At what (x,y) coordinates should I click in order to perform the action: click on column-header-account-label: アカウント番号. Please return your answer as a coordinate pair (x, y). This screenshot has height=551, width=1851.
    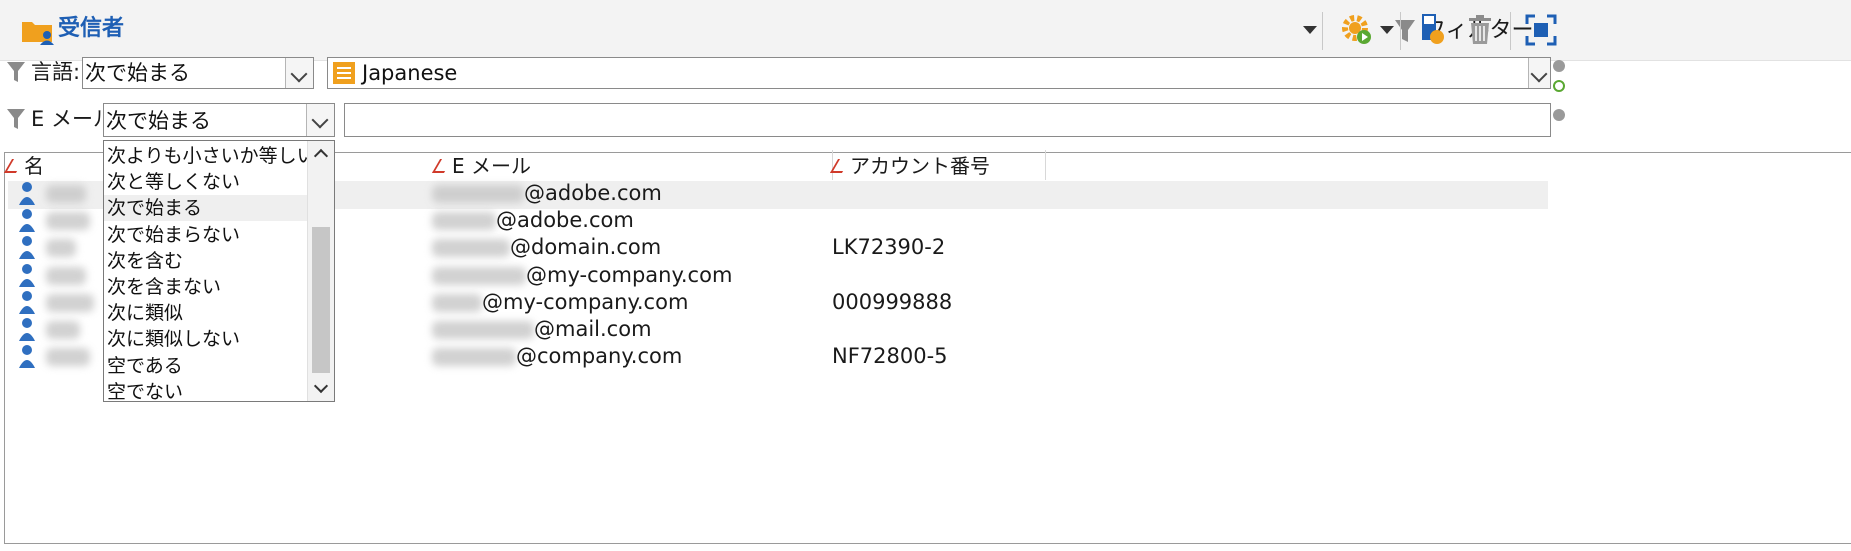
    Looking at the image, I should click on (920, 166).